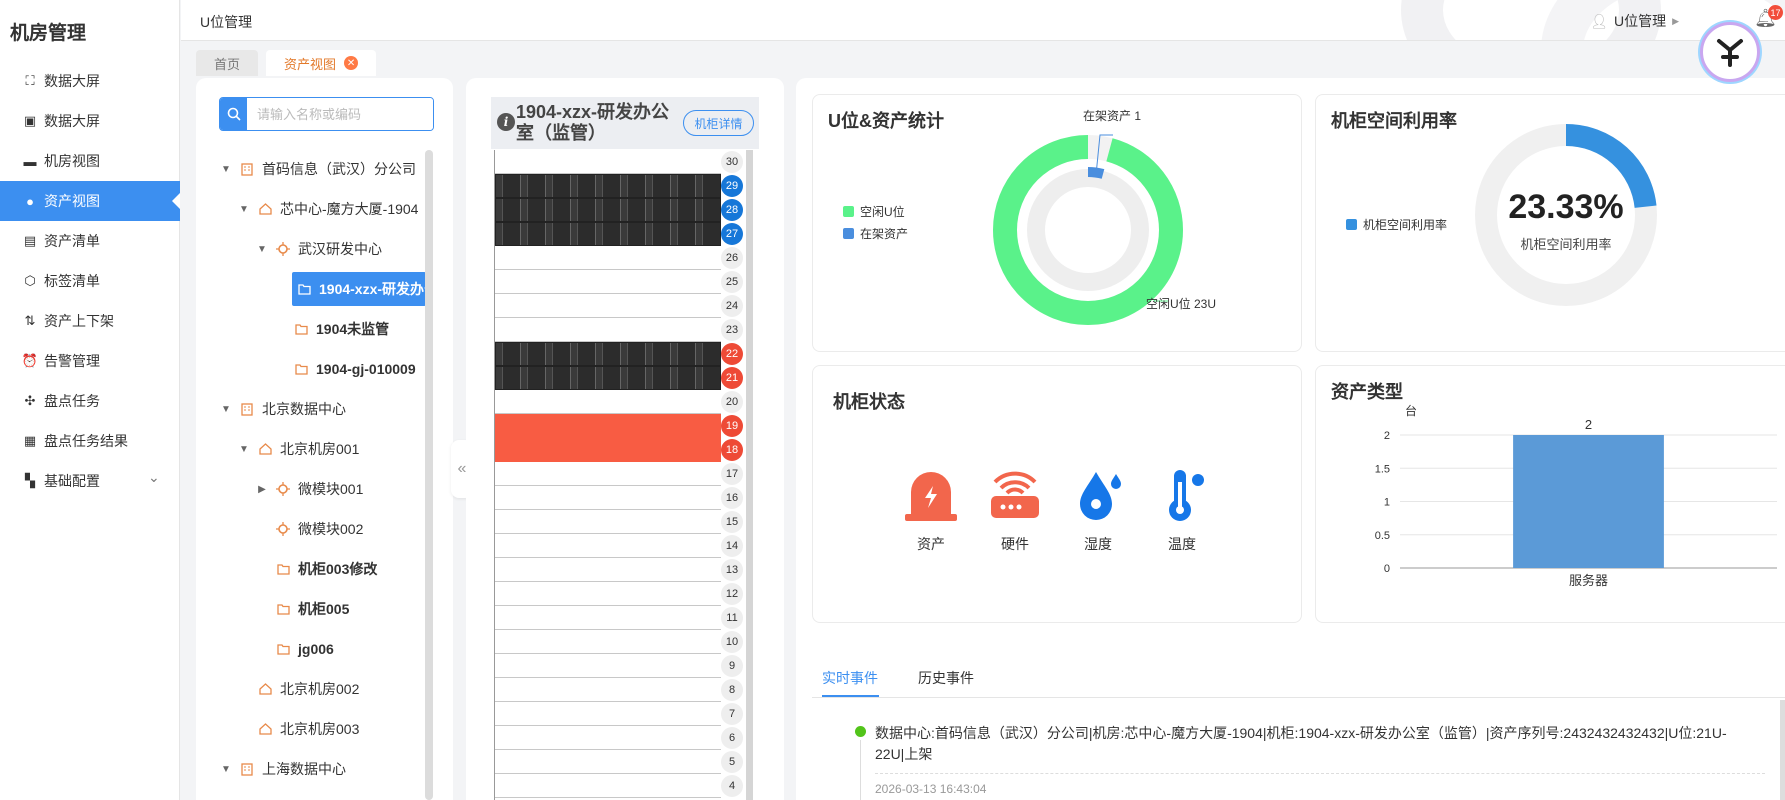  I want to click on tab-asset-view: 资产视图 ✕, so click(321, 63).